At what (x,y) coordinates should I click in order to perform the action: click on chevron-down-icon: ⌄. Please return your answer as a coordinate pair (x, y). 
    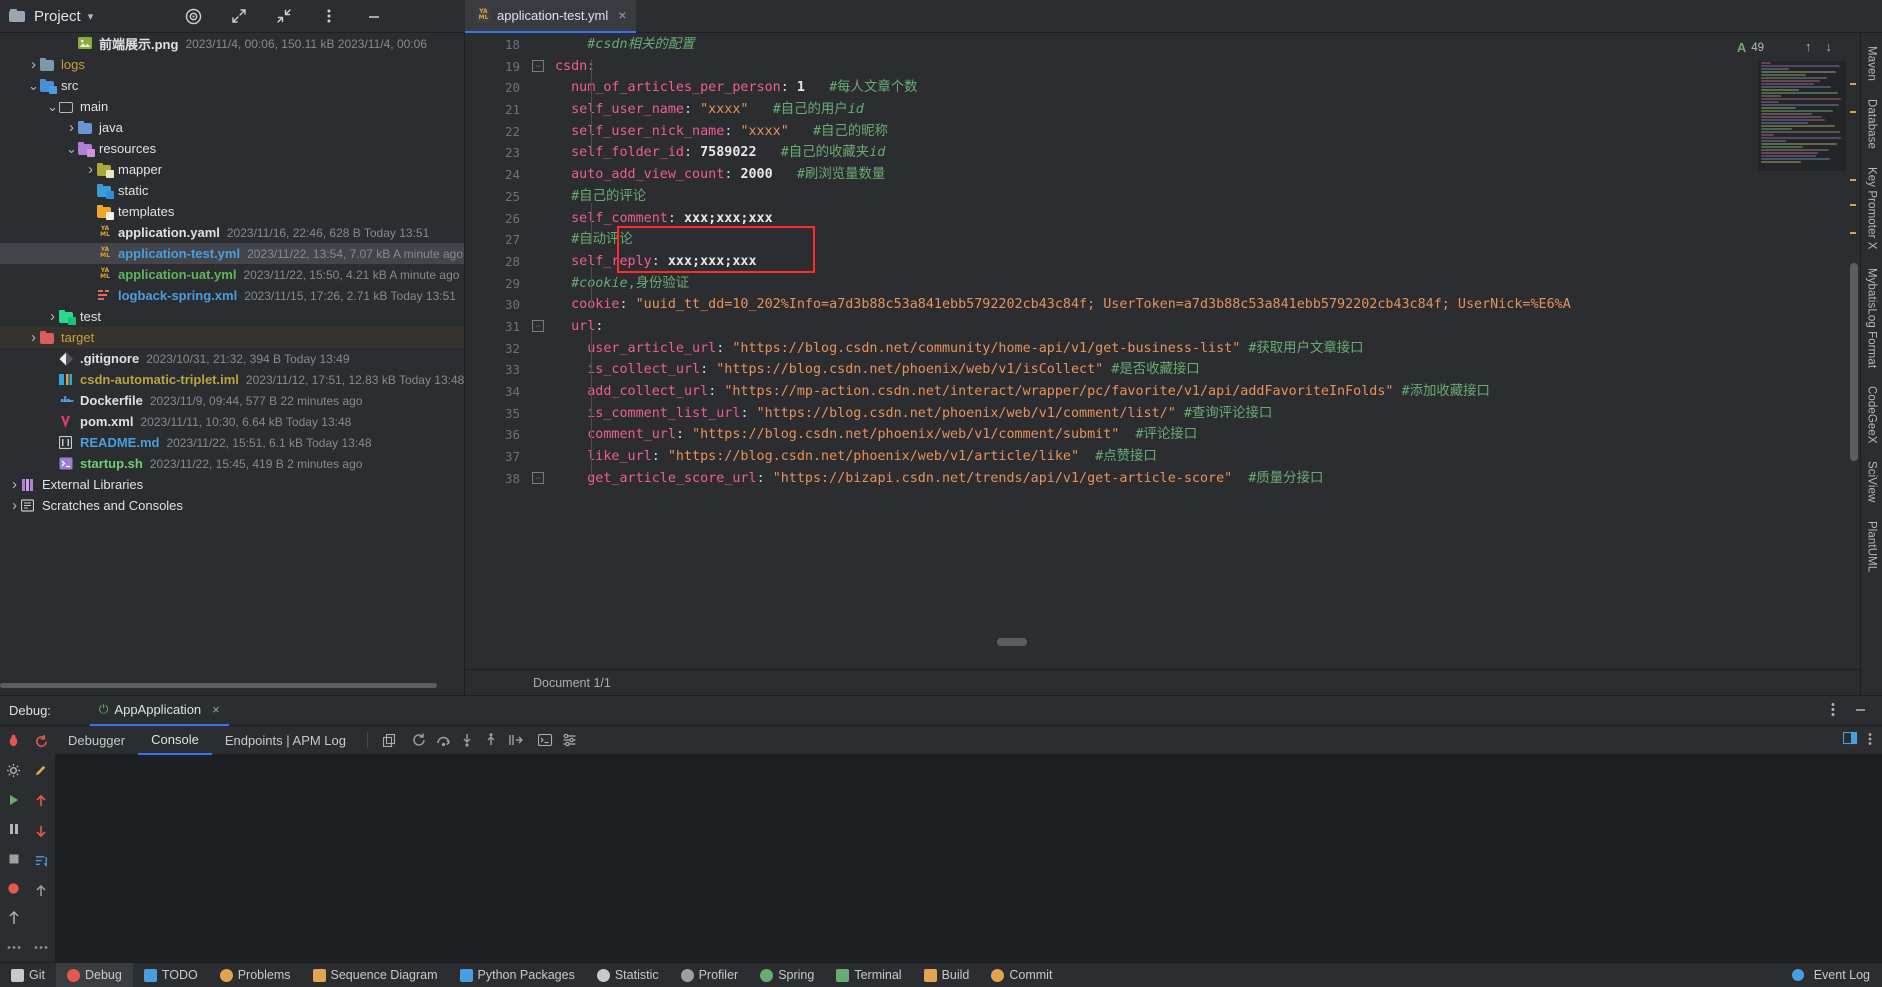
    Looking at the image, I should click on (71, 148).